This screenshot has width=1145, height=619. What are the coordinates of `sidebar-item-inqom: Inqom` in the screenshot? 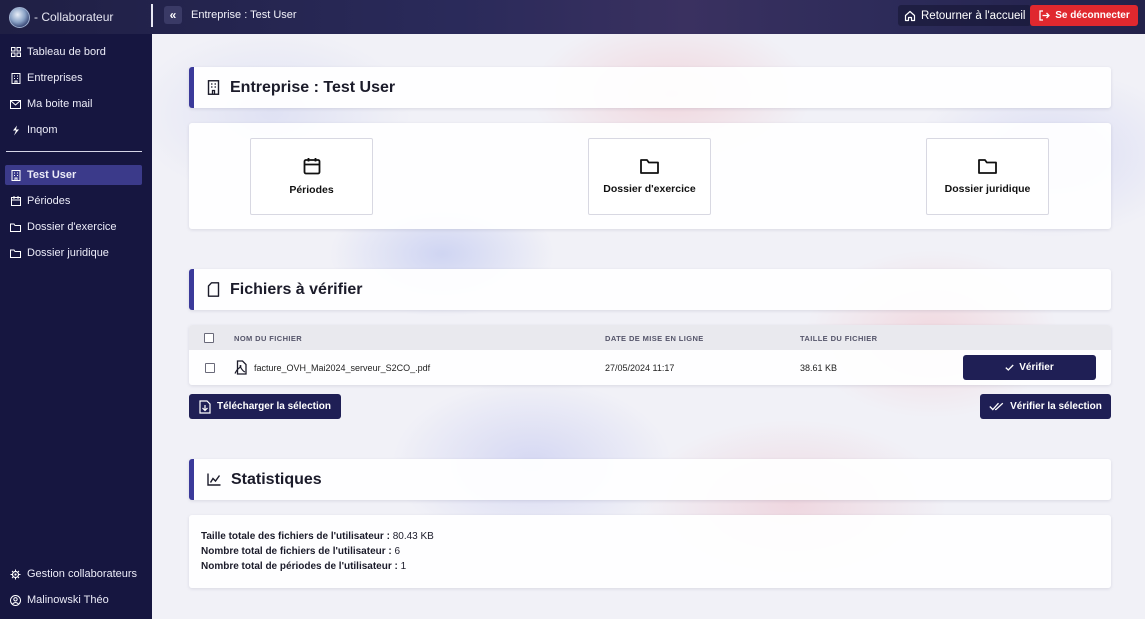 It's located at (73, 130).